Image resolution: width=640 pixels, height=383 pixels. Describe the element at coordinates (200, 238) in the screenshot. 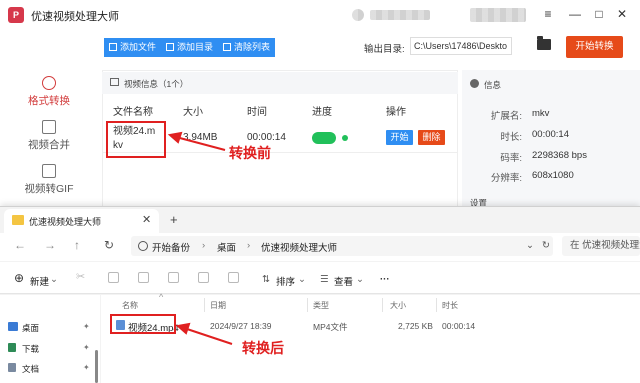

I see `annotation-arrows` at that location.